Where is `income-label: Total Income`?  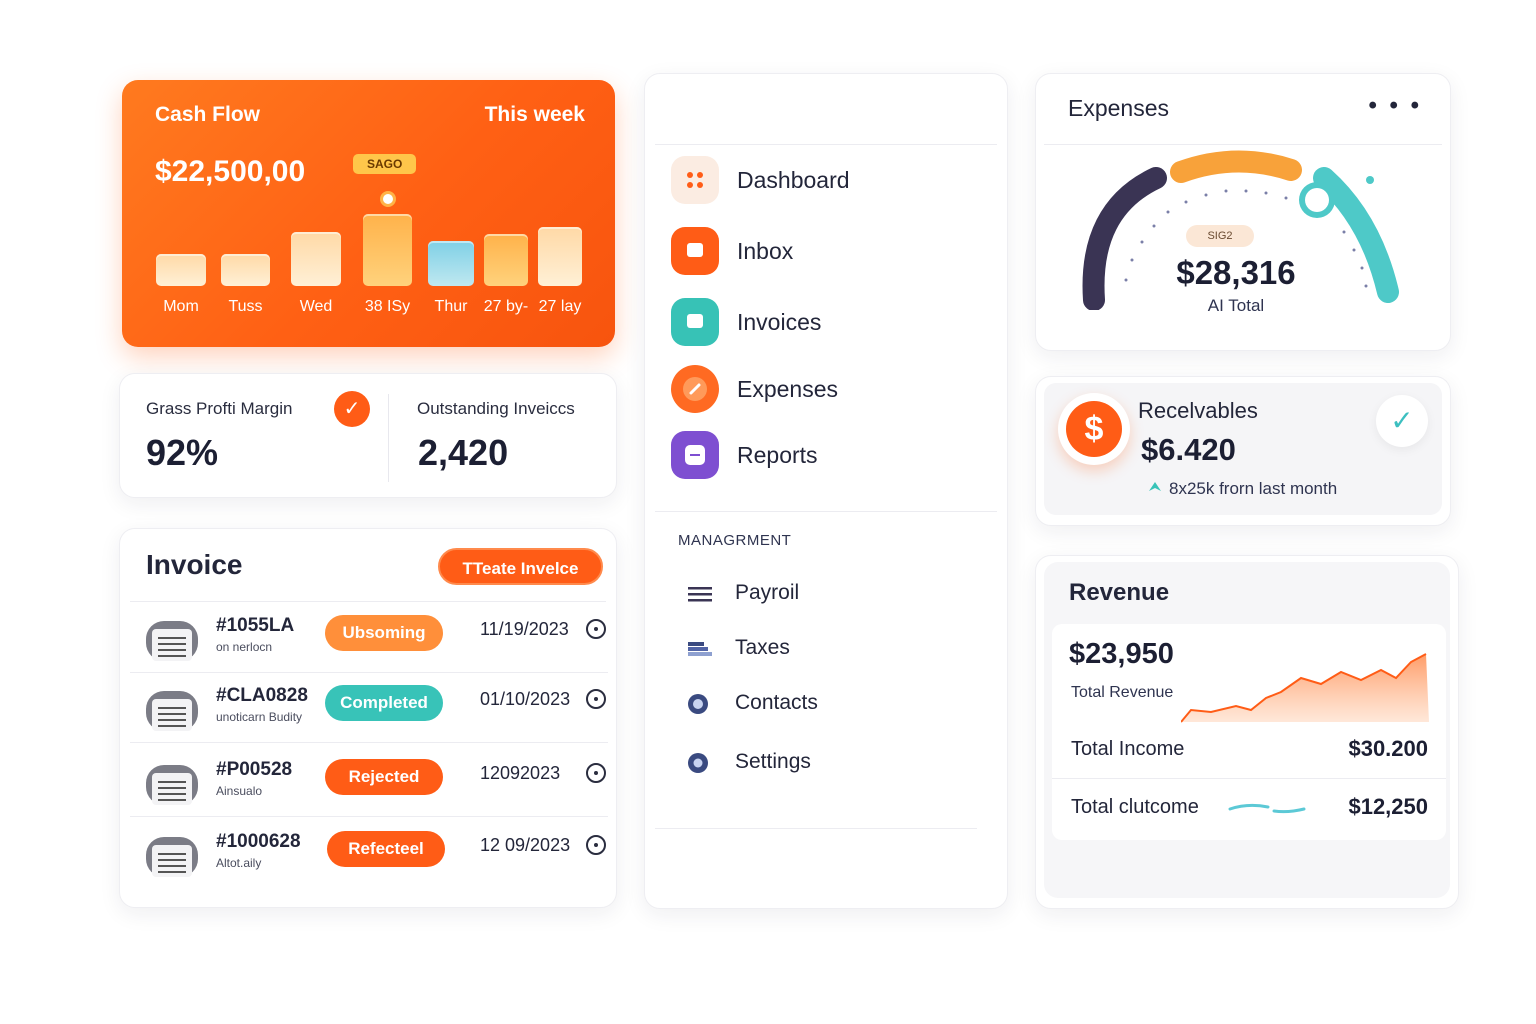
income-label: Total Income is located at coordinates (1128, 749).